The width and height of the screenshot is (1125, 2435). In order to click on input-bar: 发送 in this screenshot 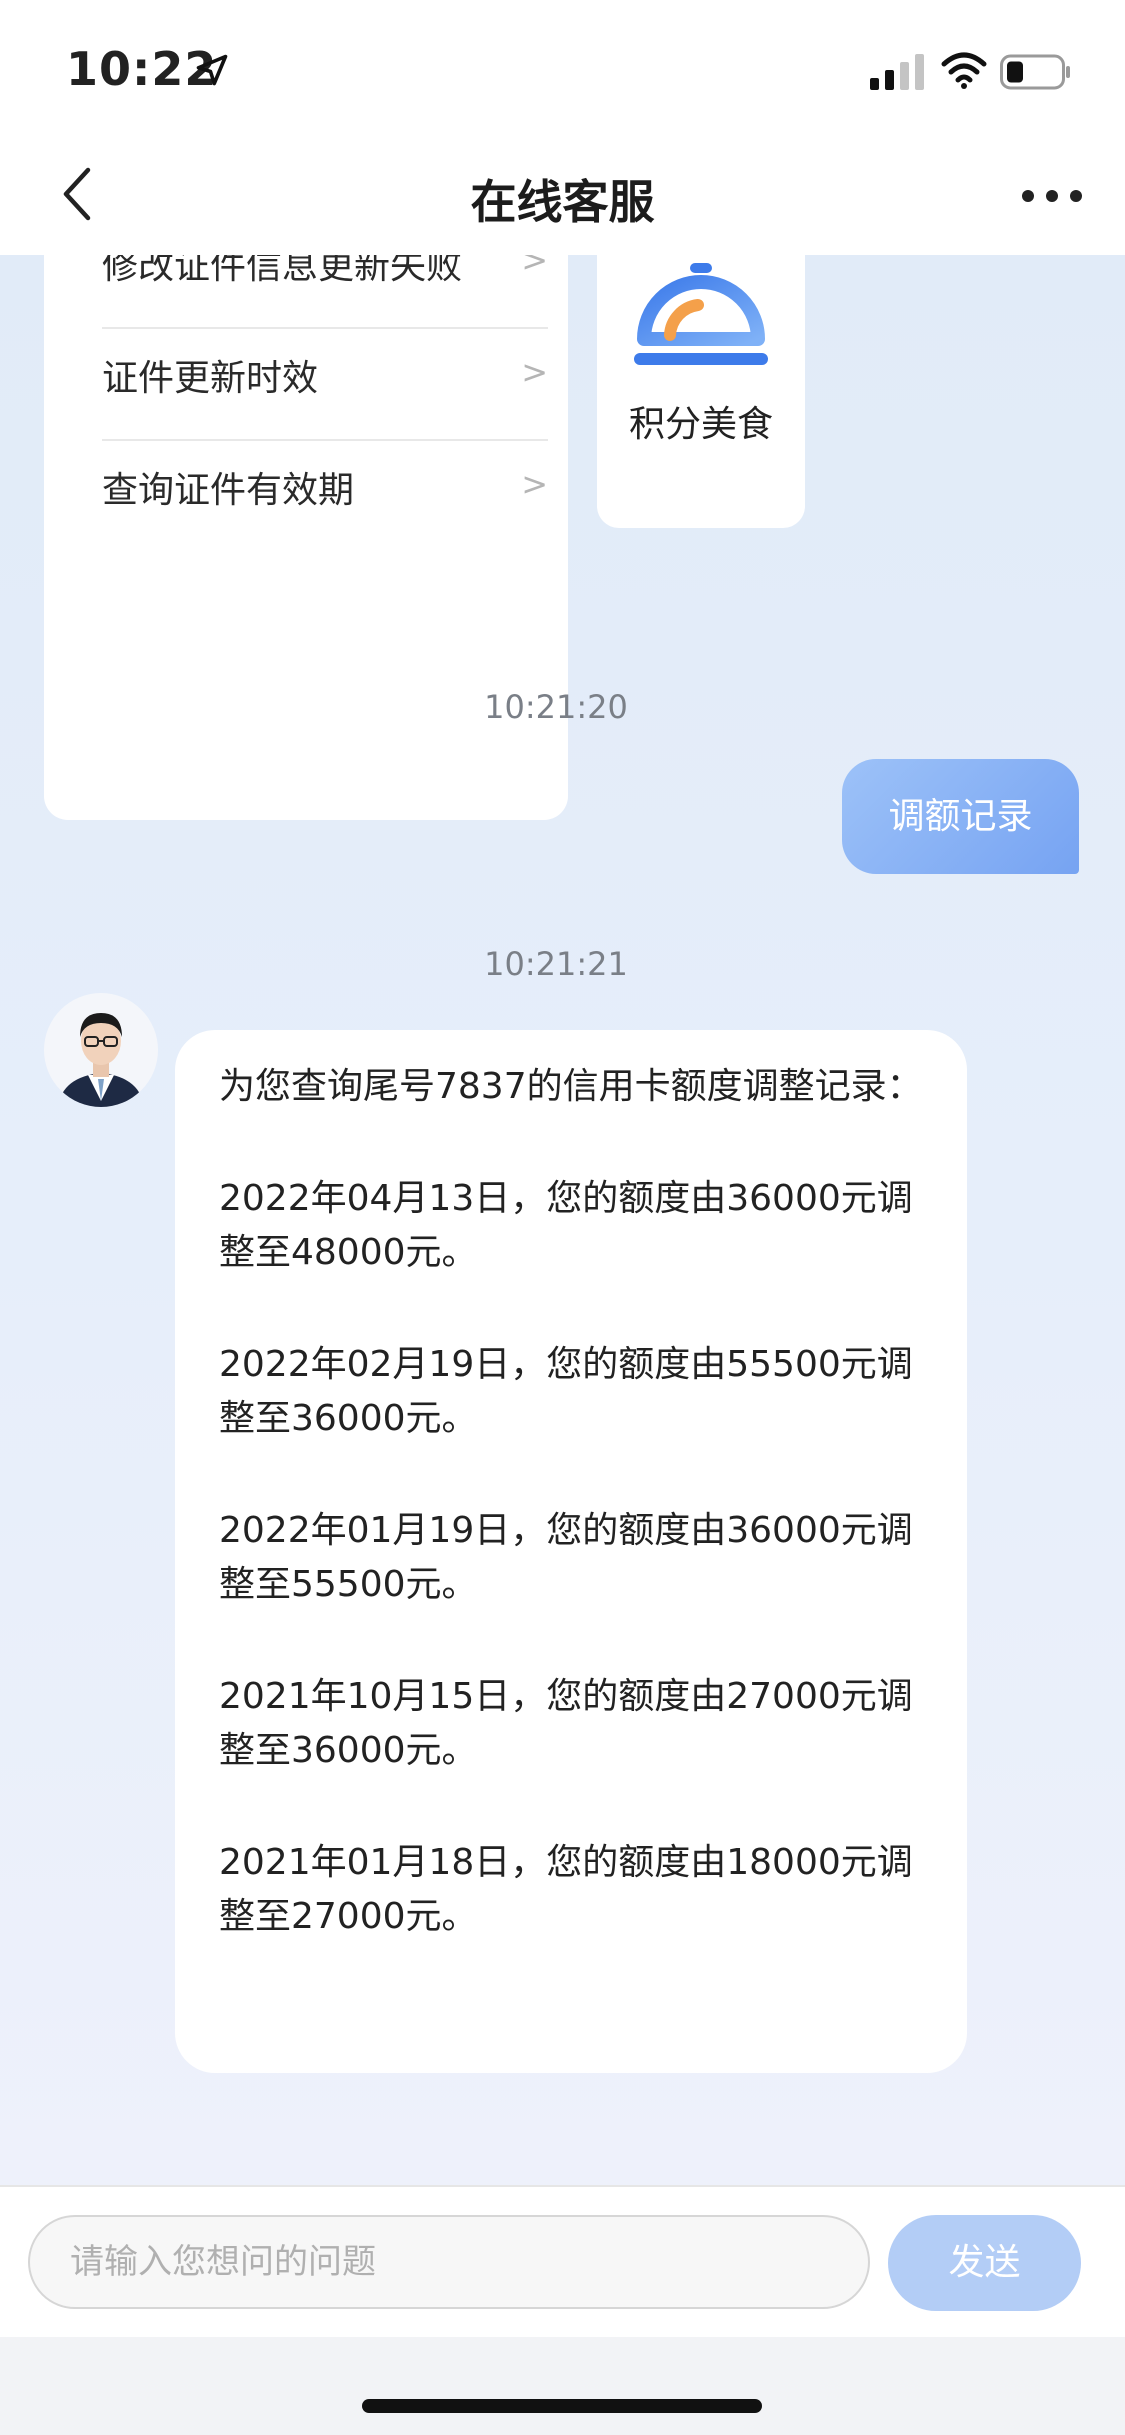, I will do `click(562, 2262)`.